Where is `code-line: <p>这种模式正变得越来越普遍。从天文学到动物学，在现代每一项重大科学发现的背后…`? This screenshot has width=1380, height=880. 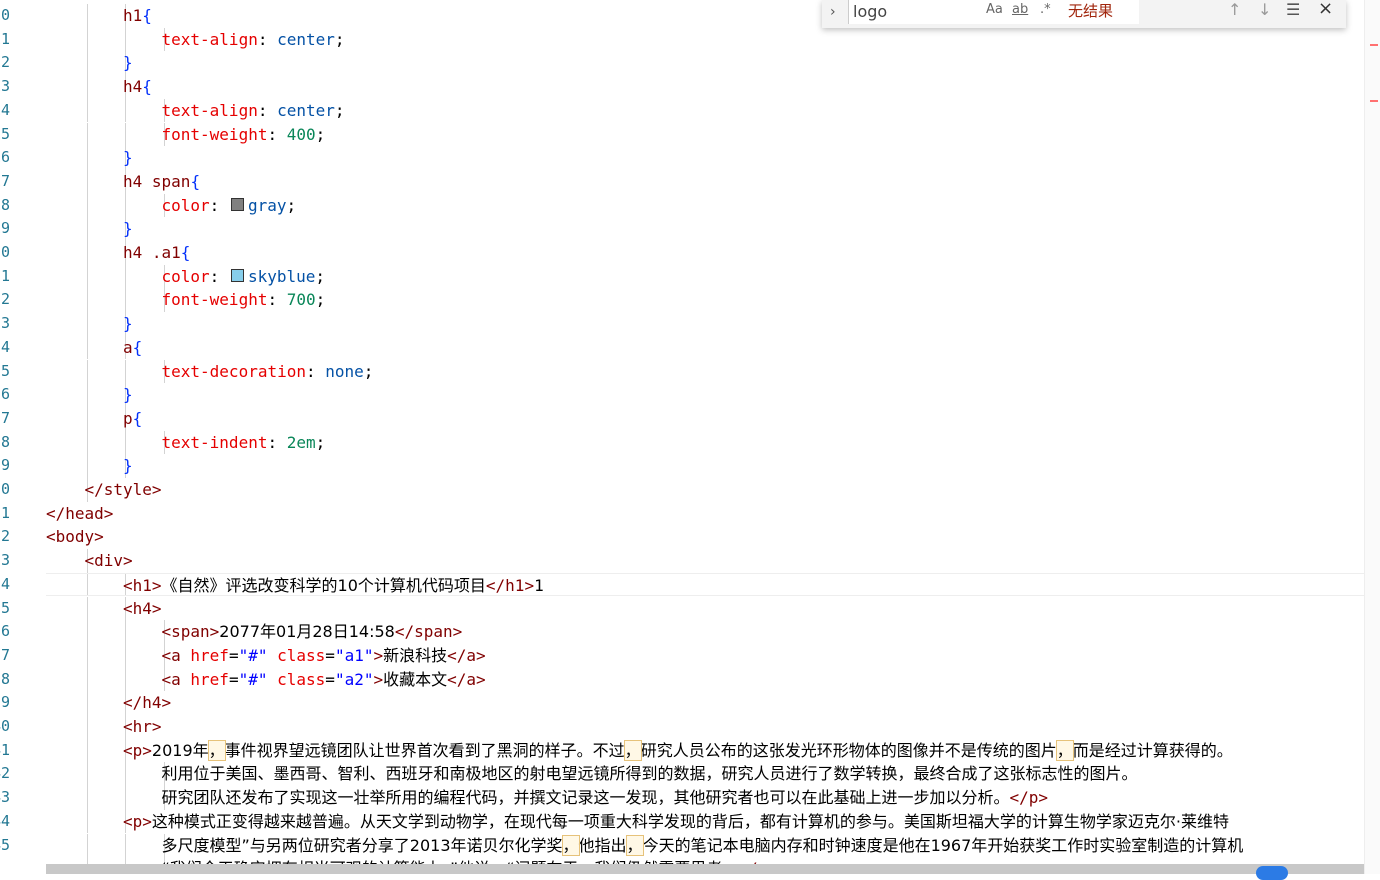
code-line: <p>这种模式正变得越来越普遍。从天文学到动物学，在现代每一项重大科学发现的背后… is located at coordinates (705, 821).